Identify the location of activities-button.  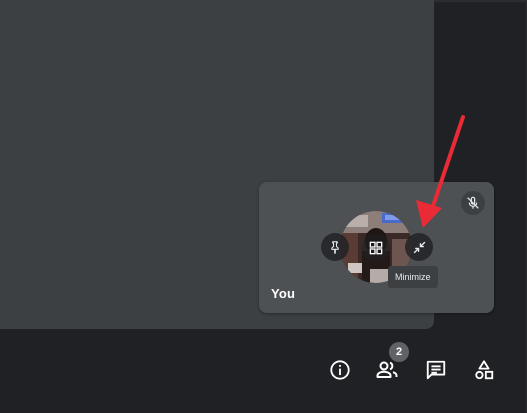
(484, 370).